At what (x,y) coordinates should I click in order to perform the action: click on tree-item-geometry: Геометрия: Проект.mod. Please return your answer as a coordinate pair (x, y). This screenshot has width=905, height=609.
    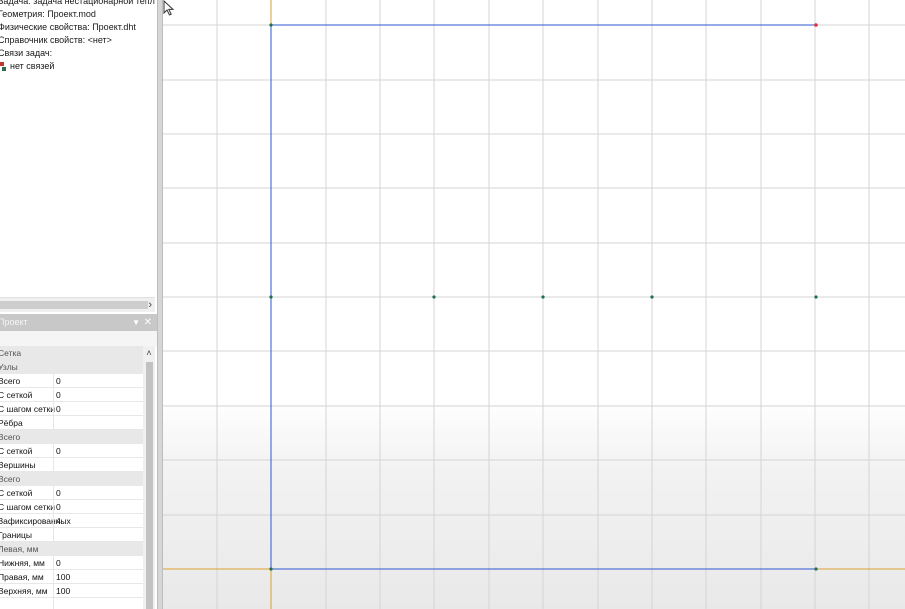
    Looking at the image, I should click on (48, 14).